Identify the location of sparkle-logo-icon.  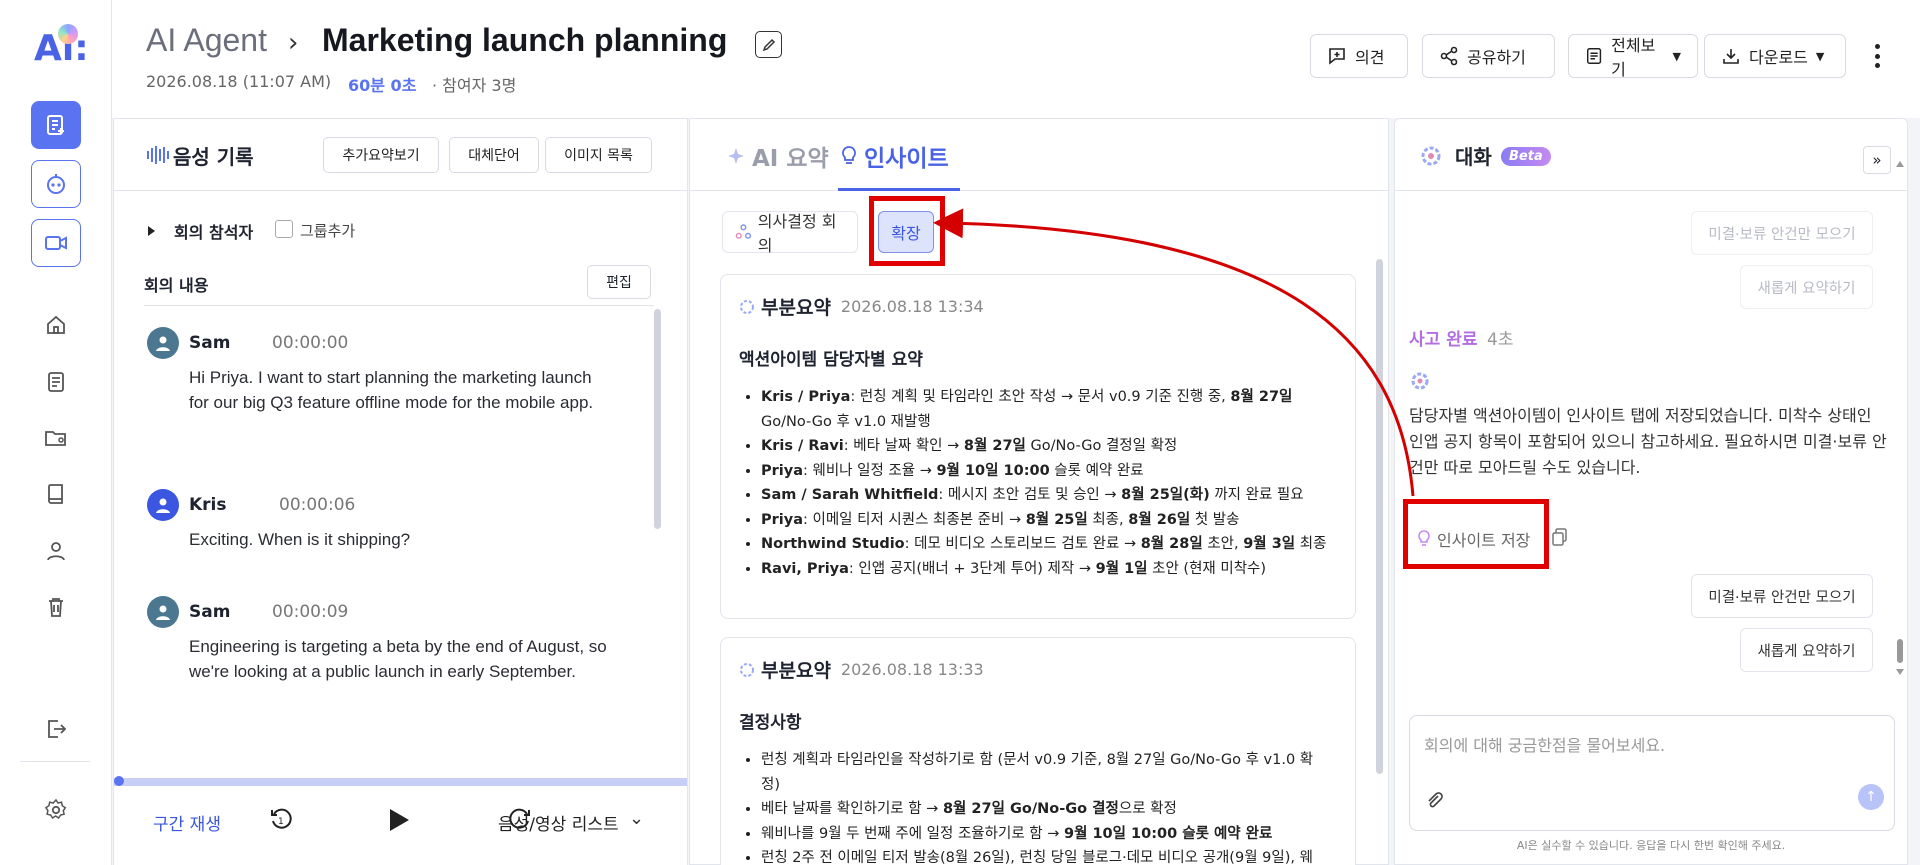
(1431, 156).